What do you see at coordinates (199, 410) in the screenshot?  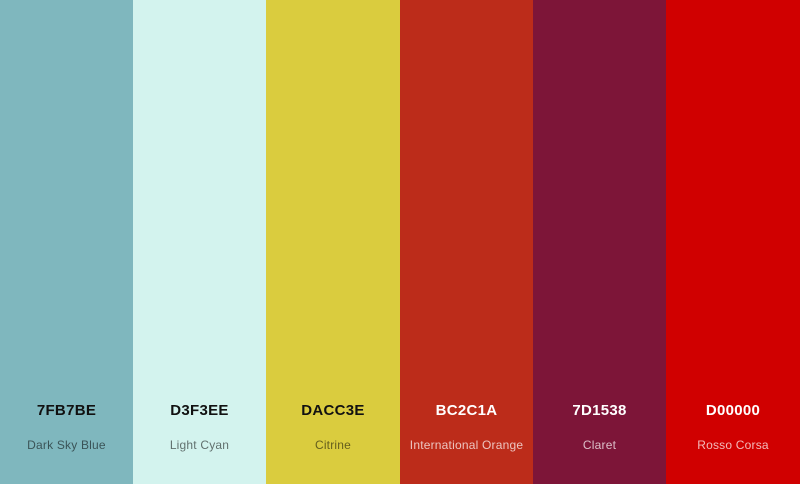 I see `swatch-hex-code: D3F3EE` at bounding box center [199, 410].